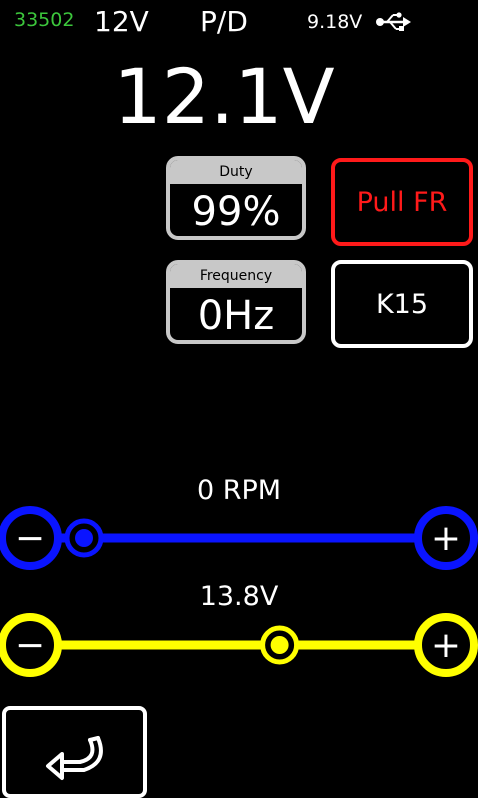  I want to click on usb-voltage-readout: 9.18V, so click(335, 22).